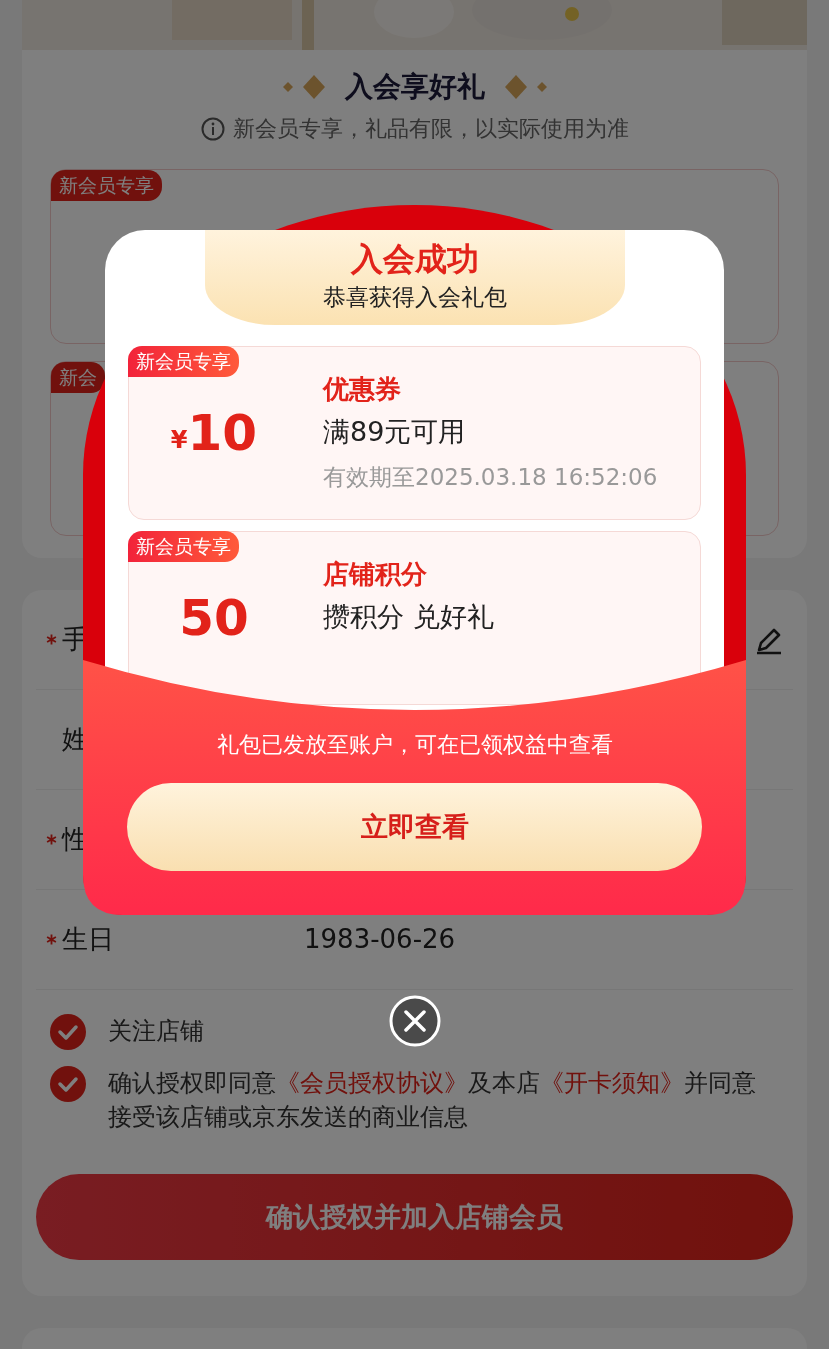 The width and height of the screenshot is (829, 1349). I want to click on gift-name: 店铺积分, so click(375, 574).